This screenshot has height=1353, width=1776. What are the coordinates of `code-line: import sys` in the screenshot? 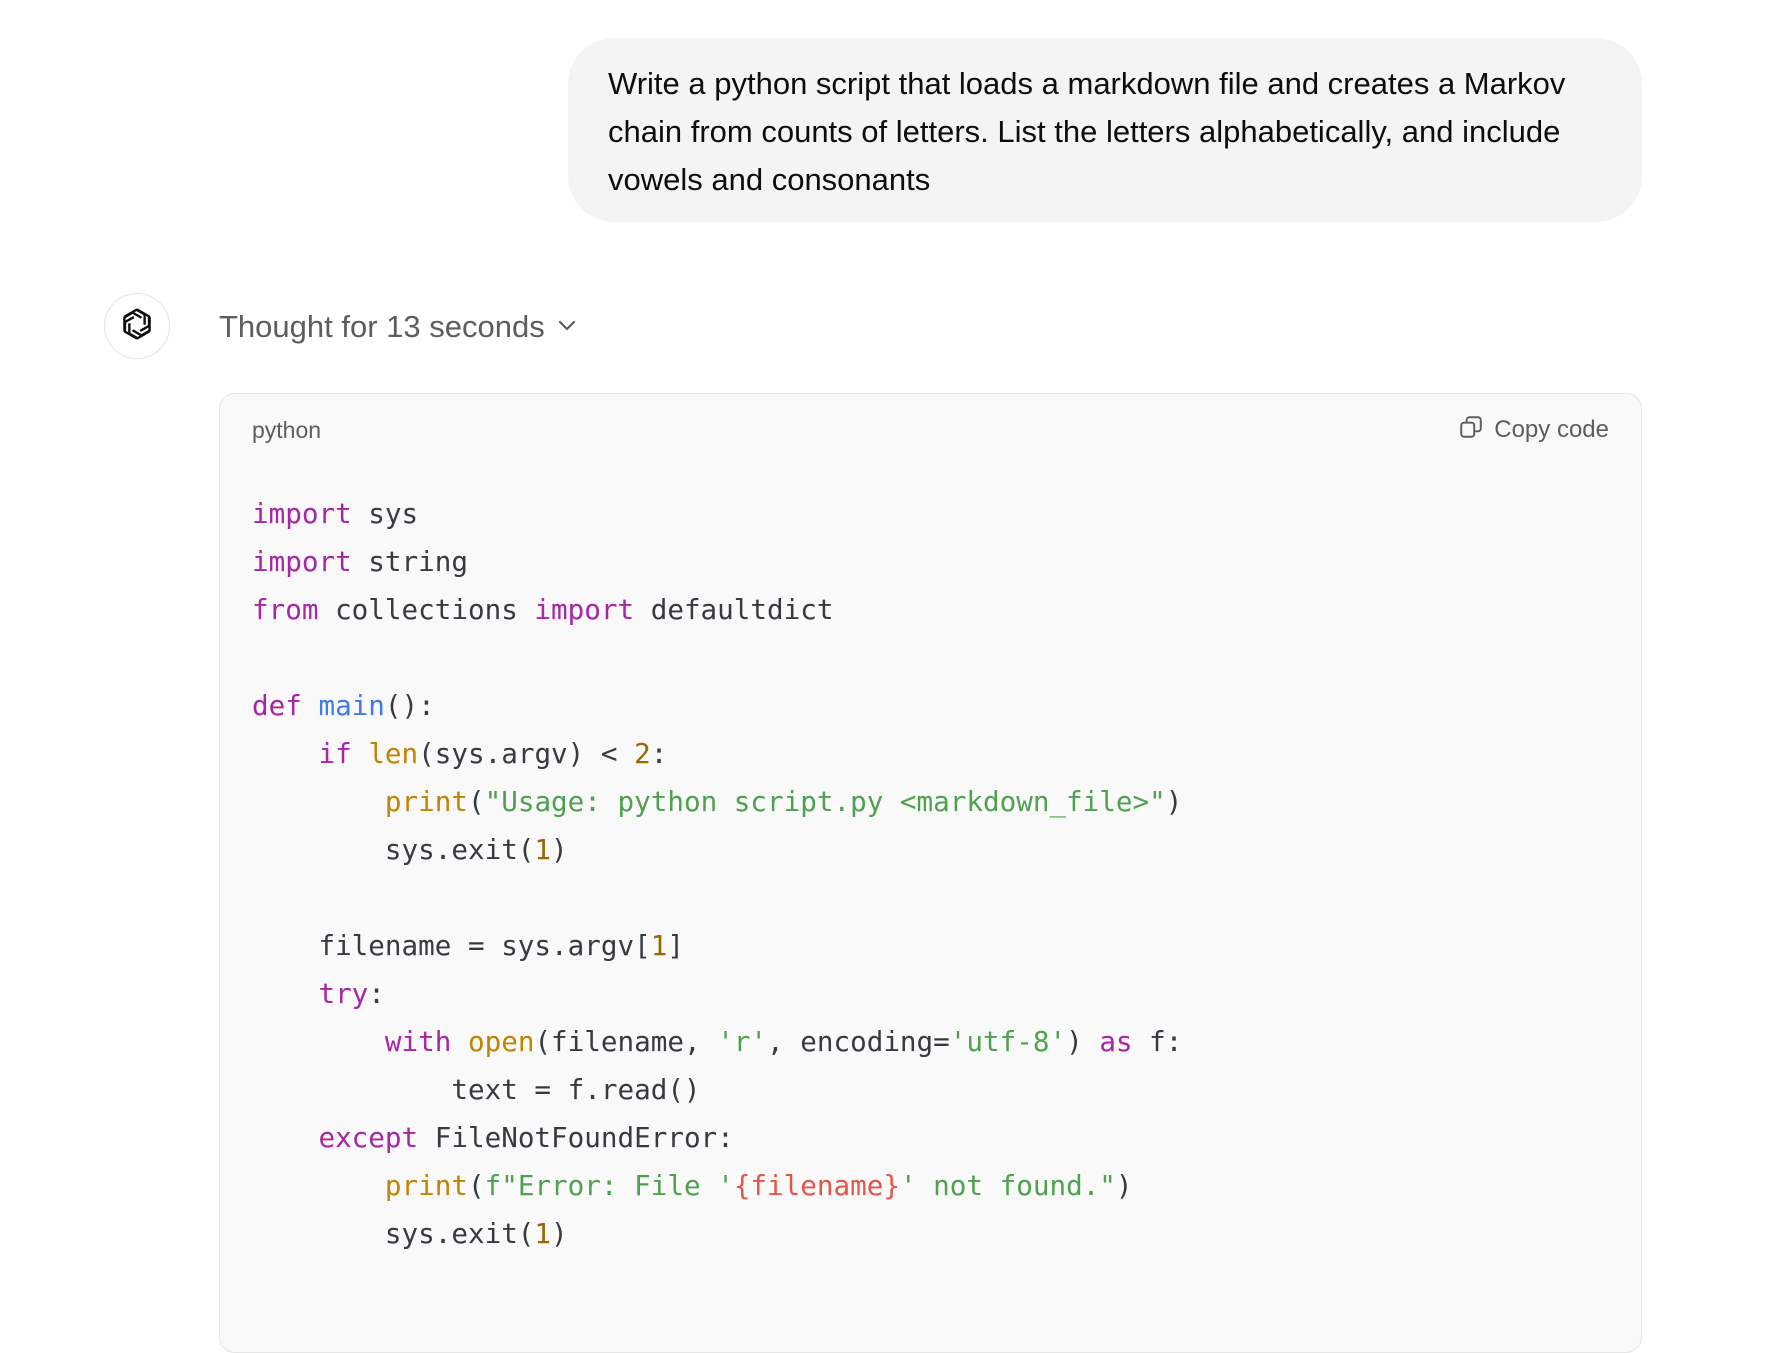 It's located at (717, 514).